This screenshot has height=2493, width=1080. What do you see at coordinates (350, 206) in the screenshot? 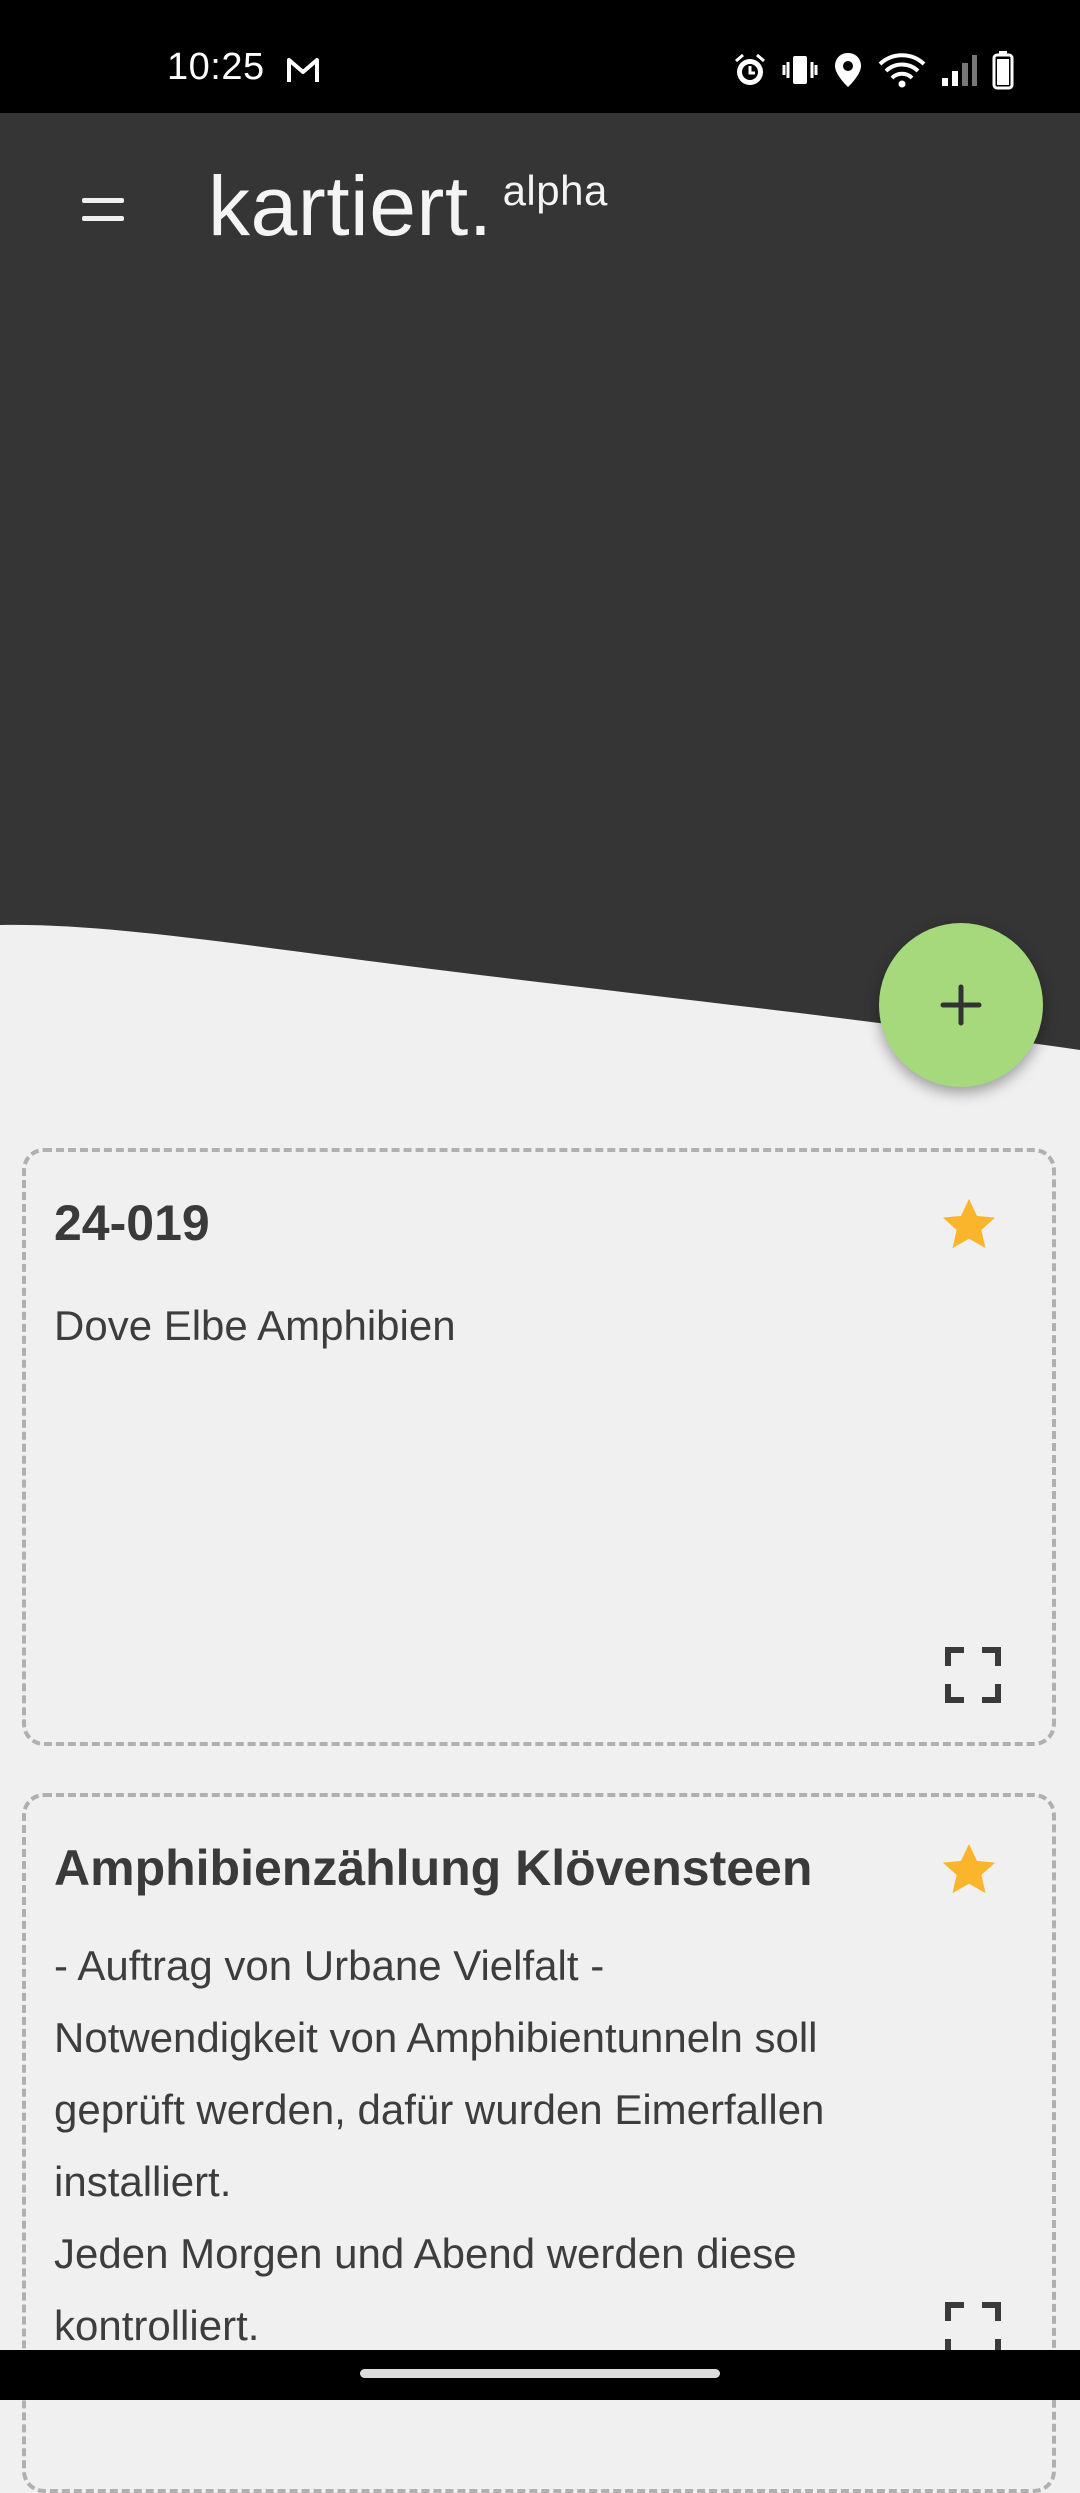
I see `app-title-text: kartiert.` at bounding box center [350, 206].